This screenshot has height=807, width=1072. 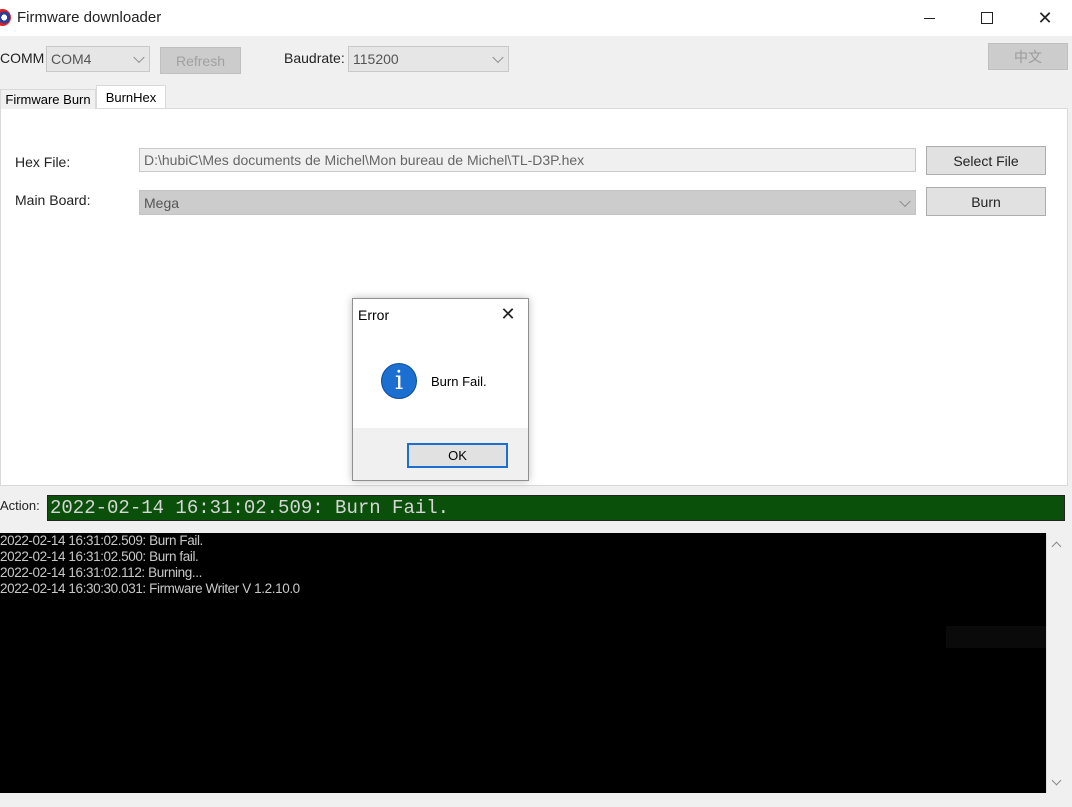 I want to click on info-icon: i, so click(x=399, y=381).